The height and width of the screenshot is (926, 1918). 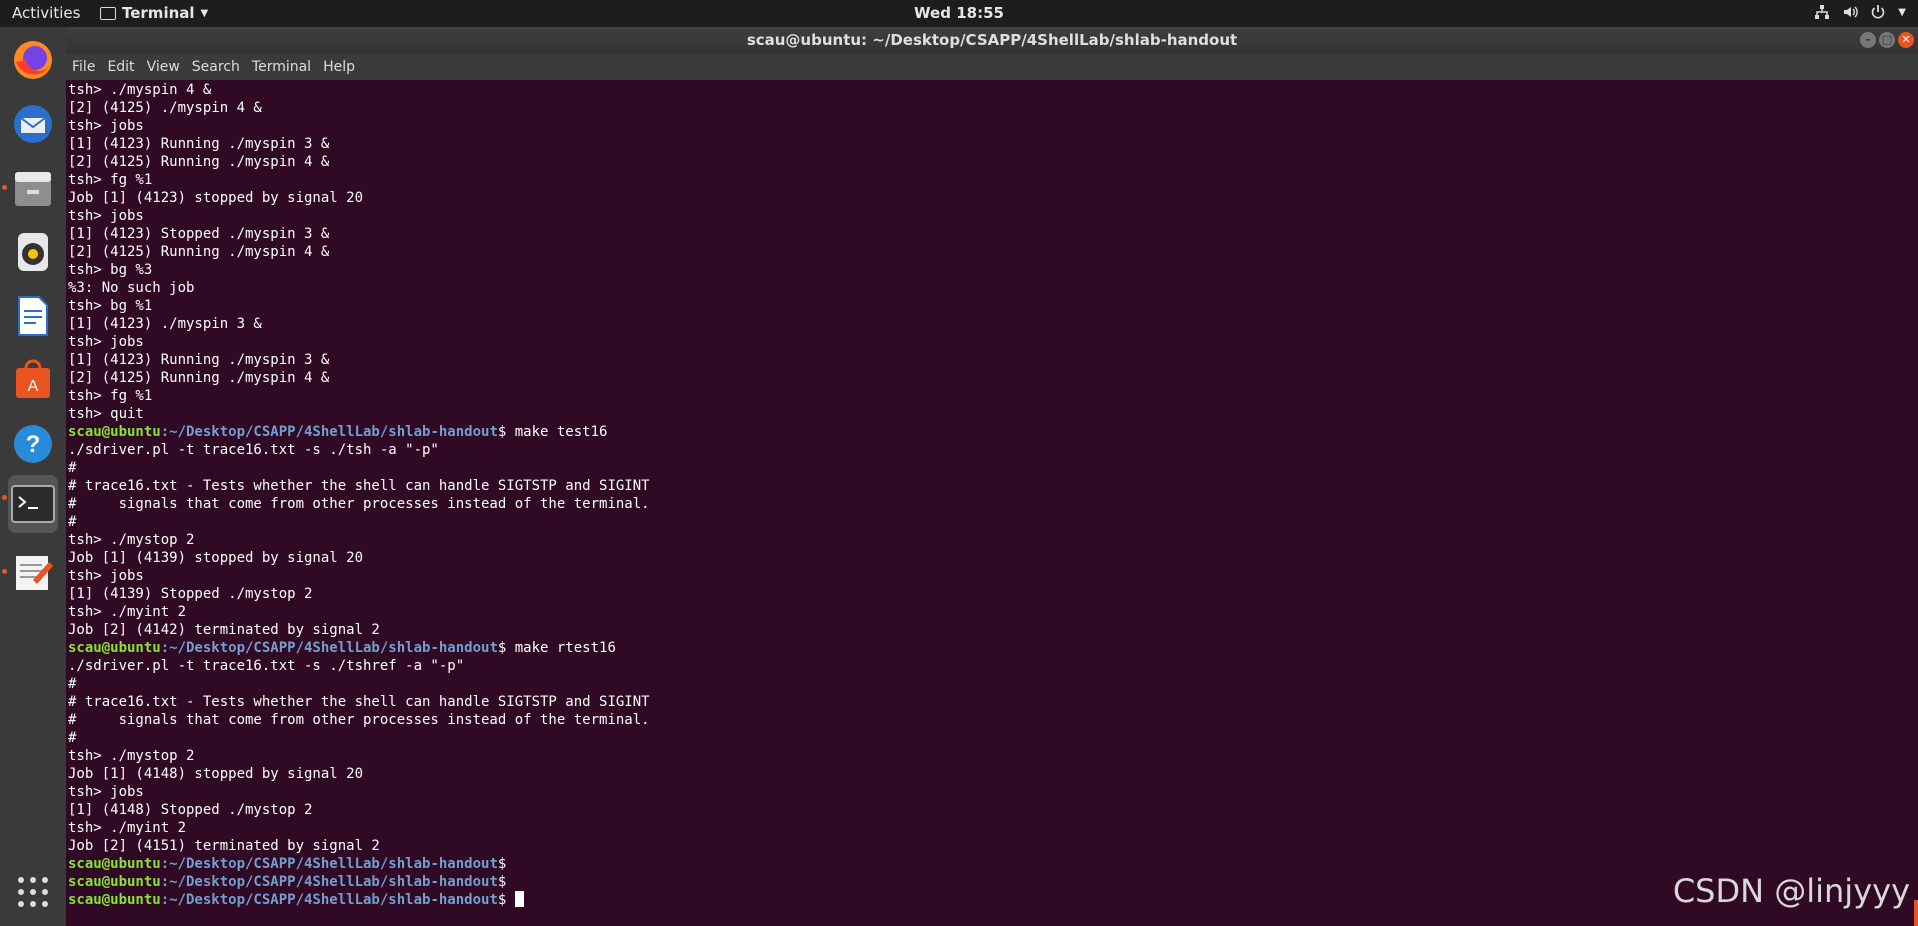 I want to click on minimize-icon: –, so click(x=1868, y=40).